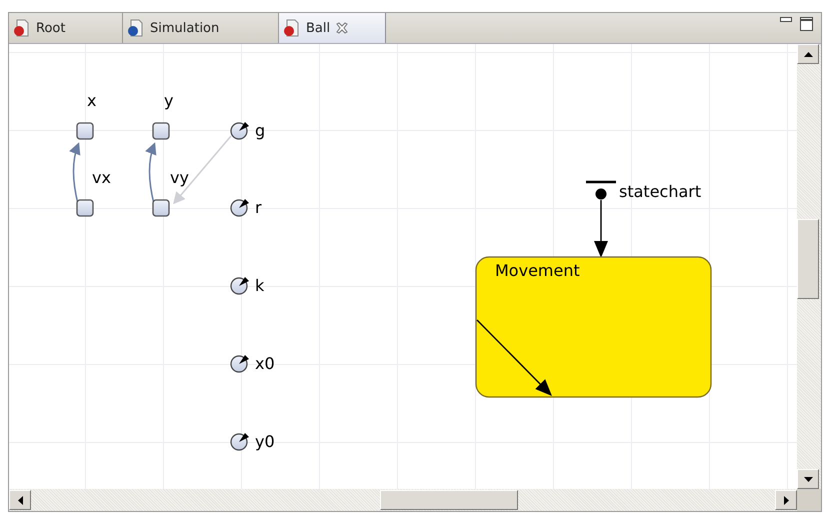 The image size is (824, 521). I want to click on statechart-entry-icon, so click(601, 190).